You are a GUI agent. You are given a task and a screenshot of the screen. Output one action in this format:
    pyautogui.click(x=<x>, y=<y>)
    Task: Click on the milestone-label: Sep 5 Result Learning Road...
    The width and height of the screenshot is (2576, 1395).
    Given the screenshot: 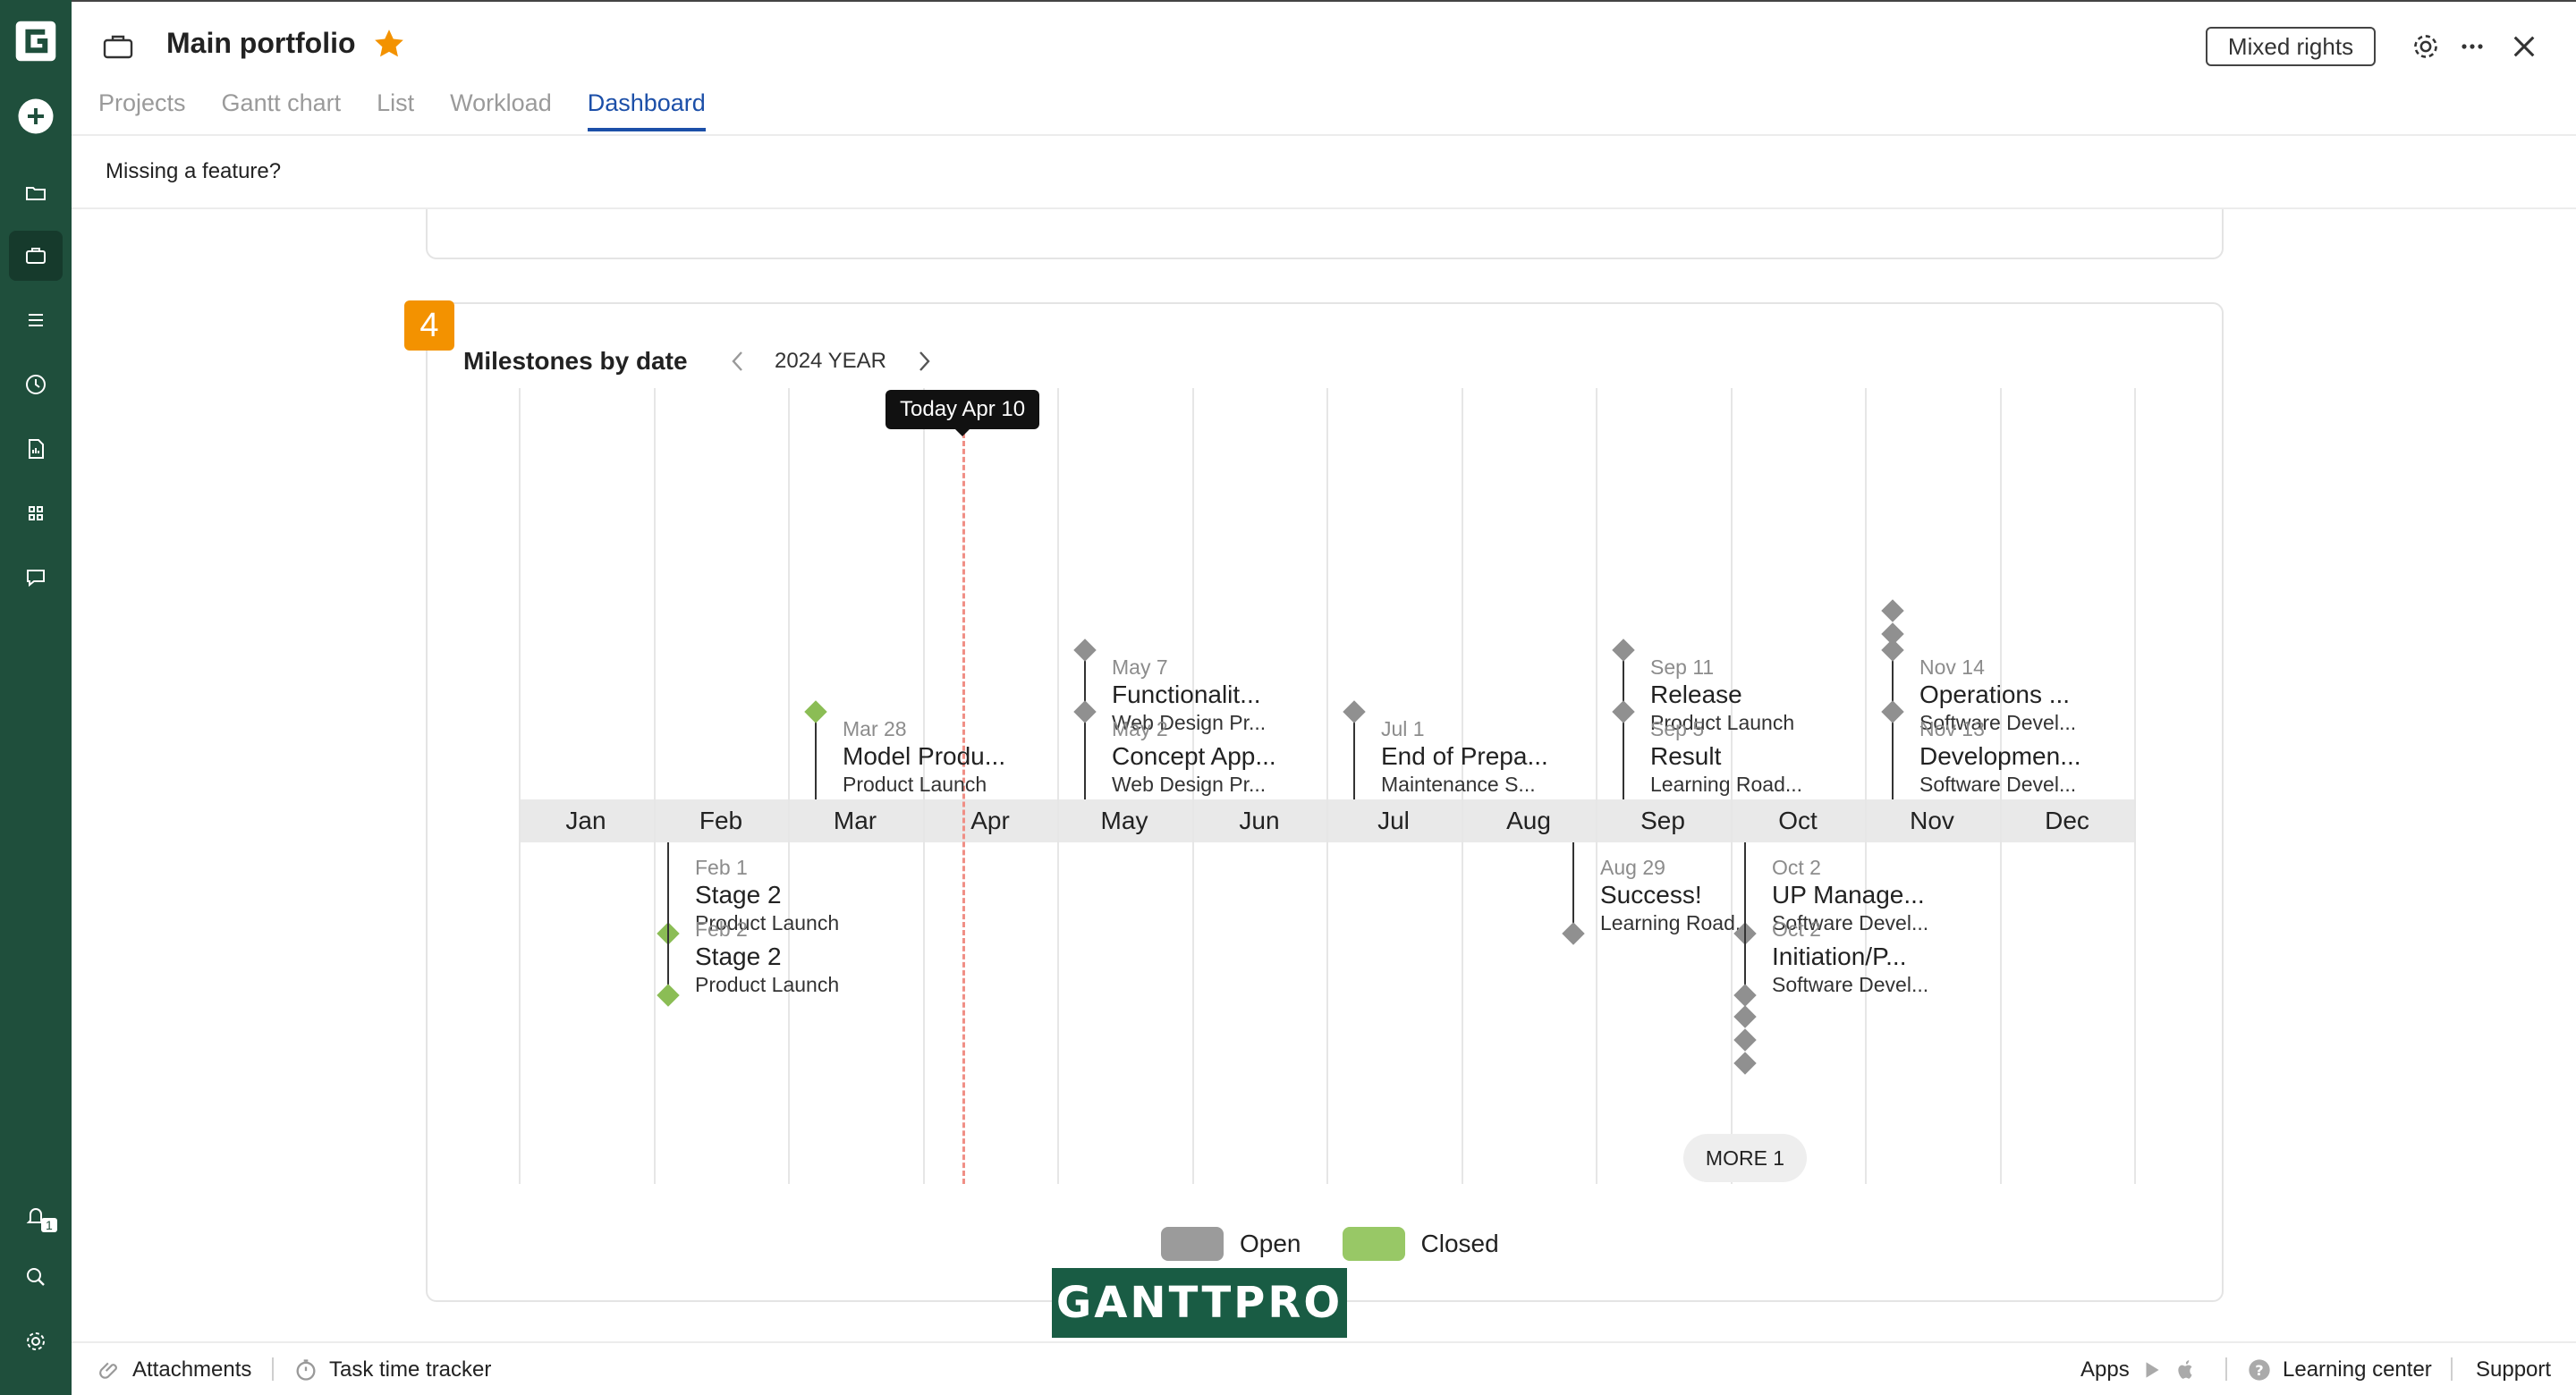 What is the action you would take?
    pyautogui.click(x=1775, y=756)
    